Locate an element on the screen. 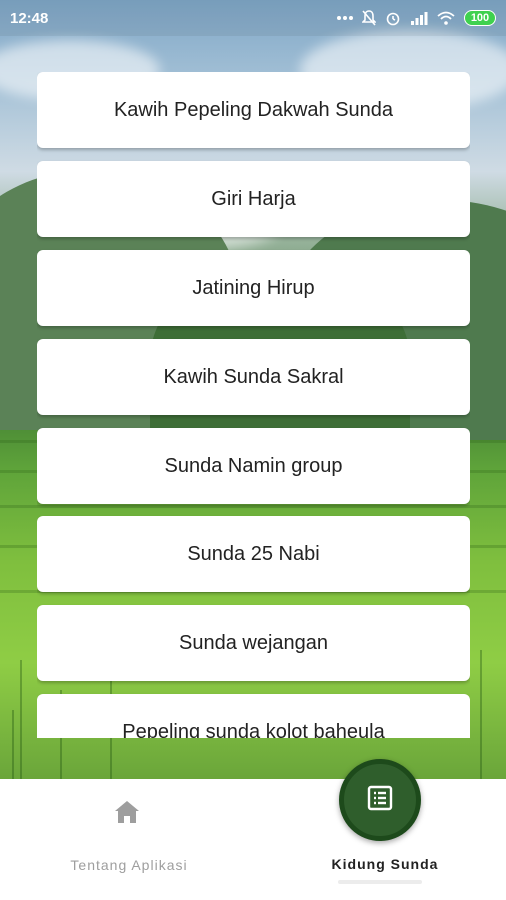 The width and height of the screenshot is (506, 900). list-icon is located at coordinates (380, 800).